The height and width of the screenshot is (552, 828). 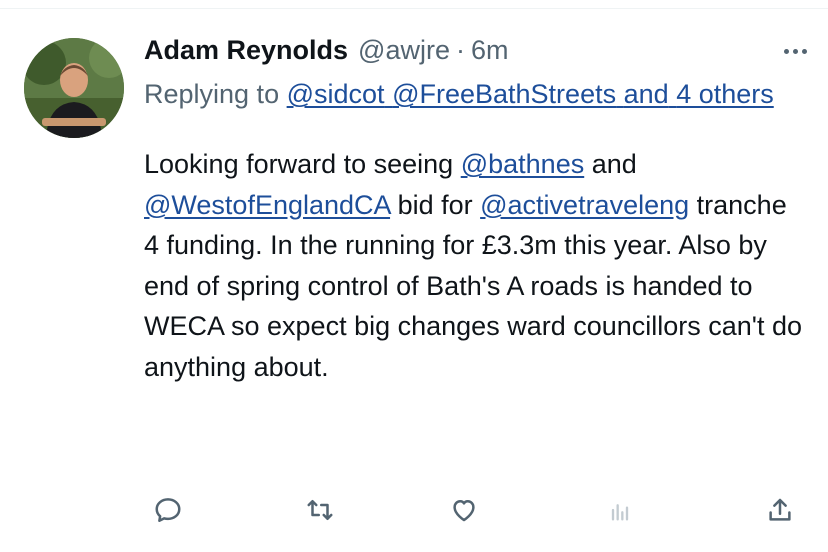 What do you see at coordinates (212, 94) in the screenshot?
I see `replying-prefix: Replying to` at bounding box center [212, 94].